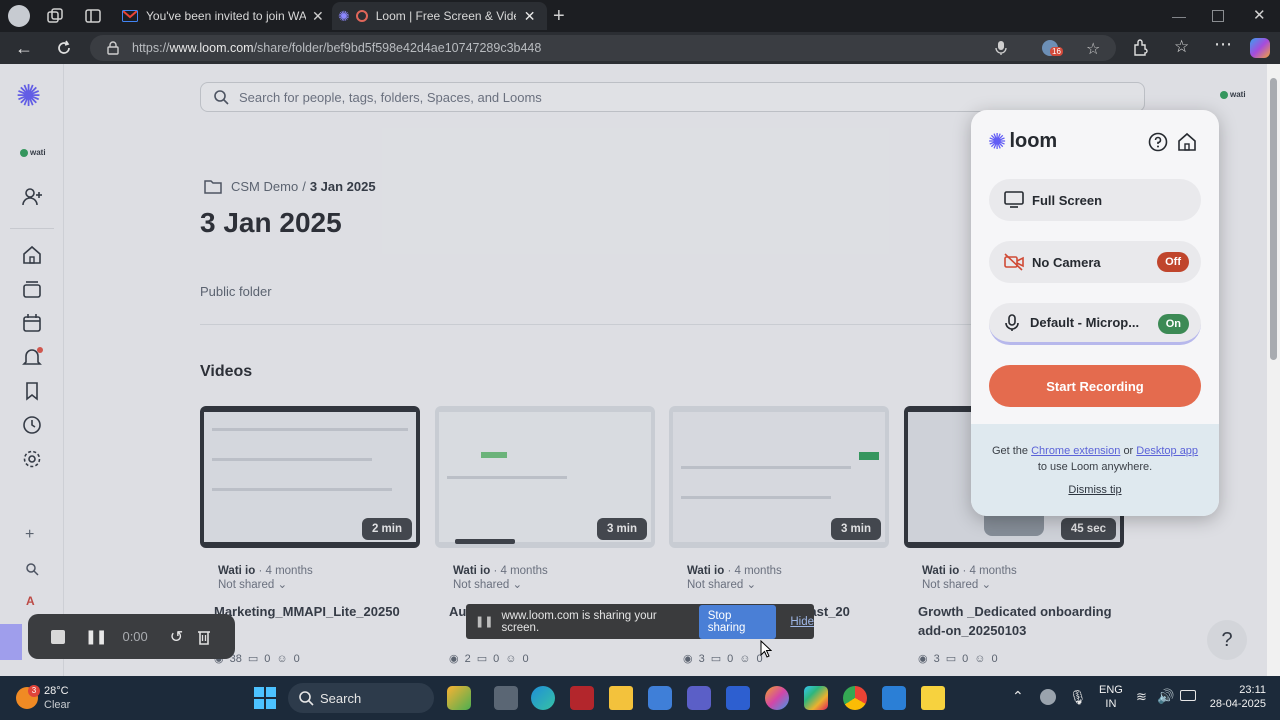 The height and width of the screenshot is (720, 1280). I want to click on microphone-tray-icon: 🎙, so click(1078, 697).